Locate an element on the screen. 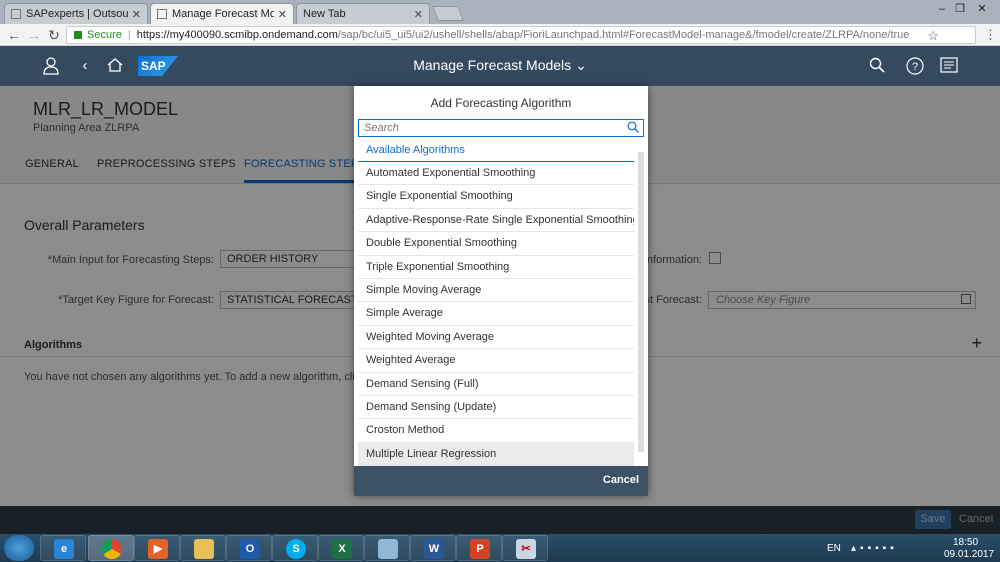  taskbar-chrome is located at coordinates (111, 548).